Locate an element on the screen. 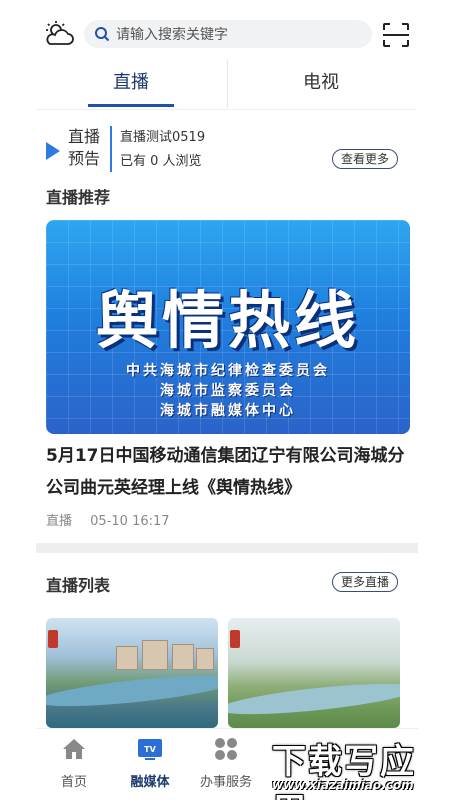 This screenshot has height=800, width=450. live-preview: 直播 预告 直播测试0519 已有 0 人浏览 查看更多 is located at coordinates (226, 148).